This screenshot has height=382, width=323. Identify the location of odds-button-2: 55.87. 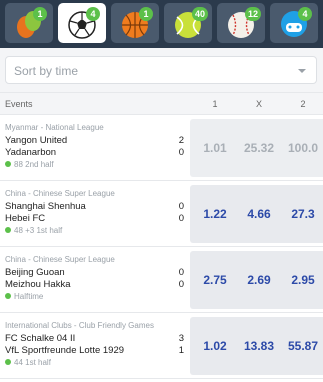
(300, 346).